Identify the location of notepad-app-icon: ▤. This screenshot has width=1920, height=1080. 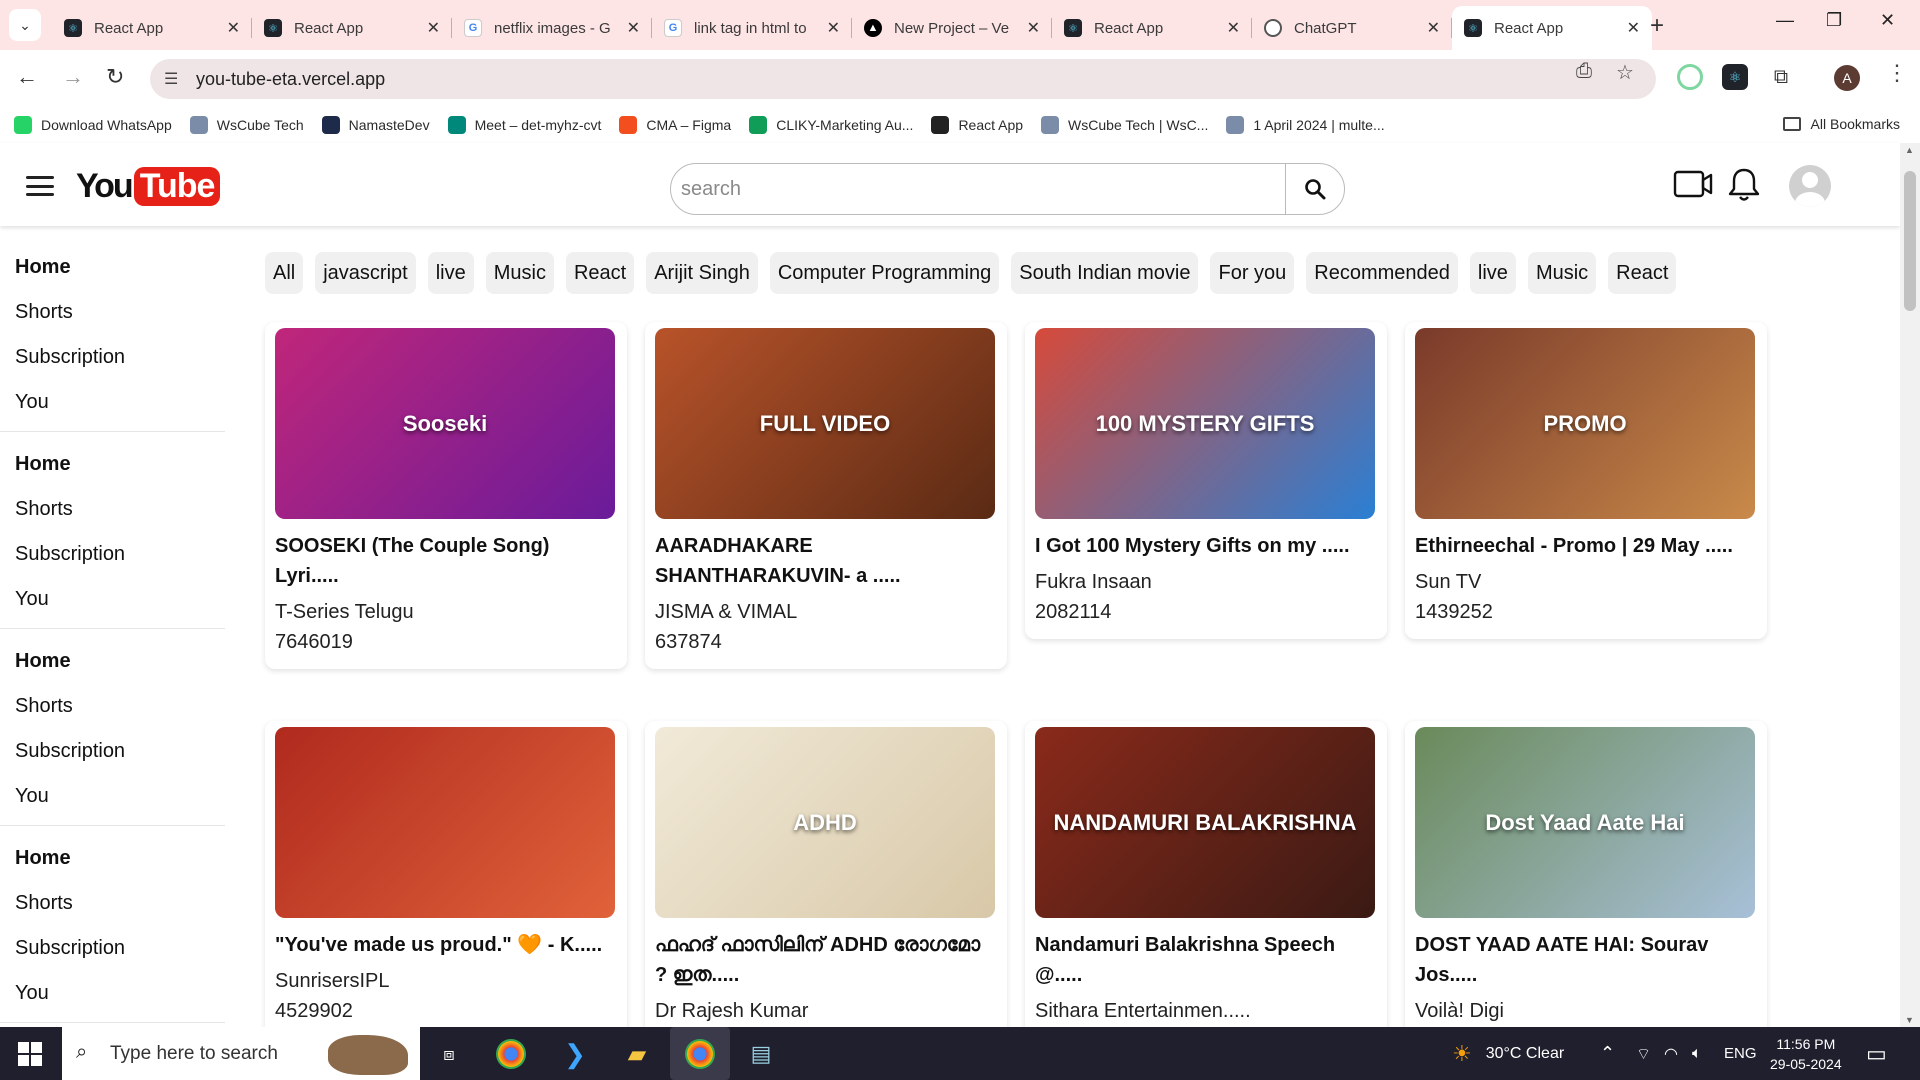
(761, 1054).